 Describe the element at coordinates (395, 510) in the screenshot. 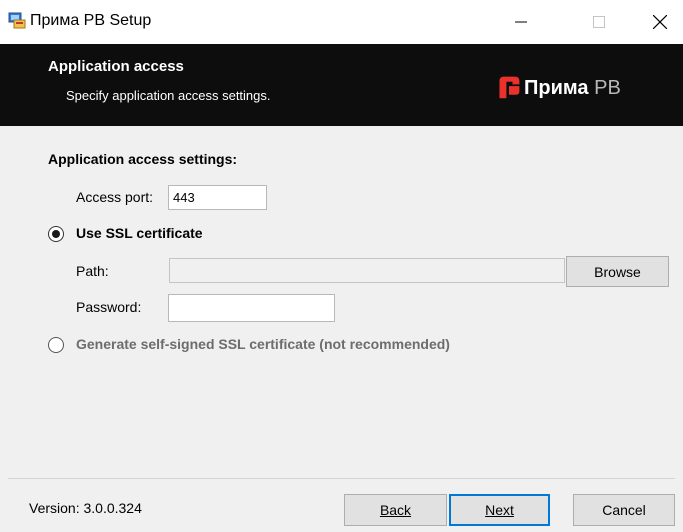

I see `back-button: Back` at that location.